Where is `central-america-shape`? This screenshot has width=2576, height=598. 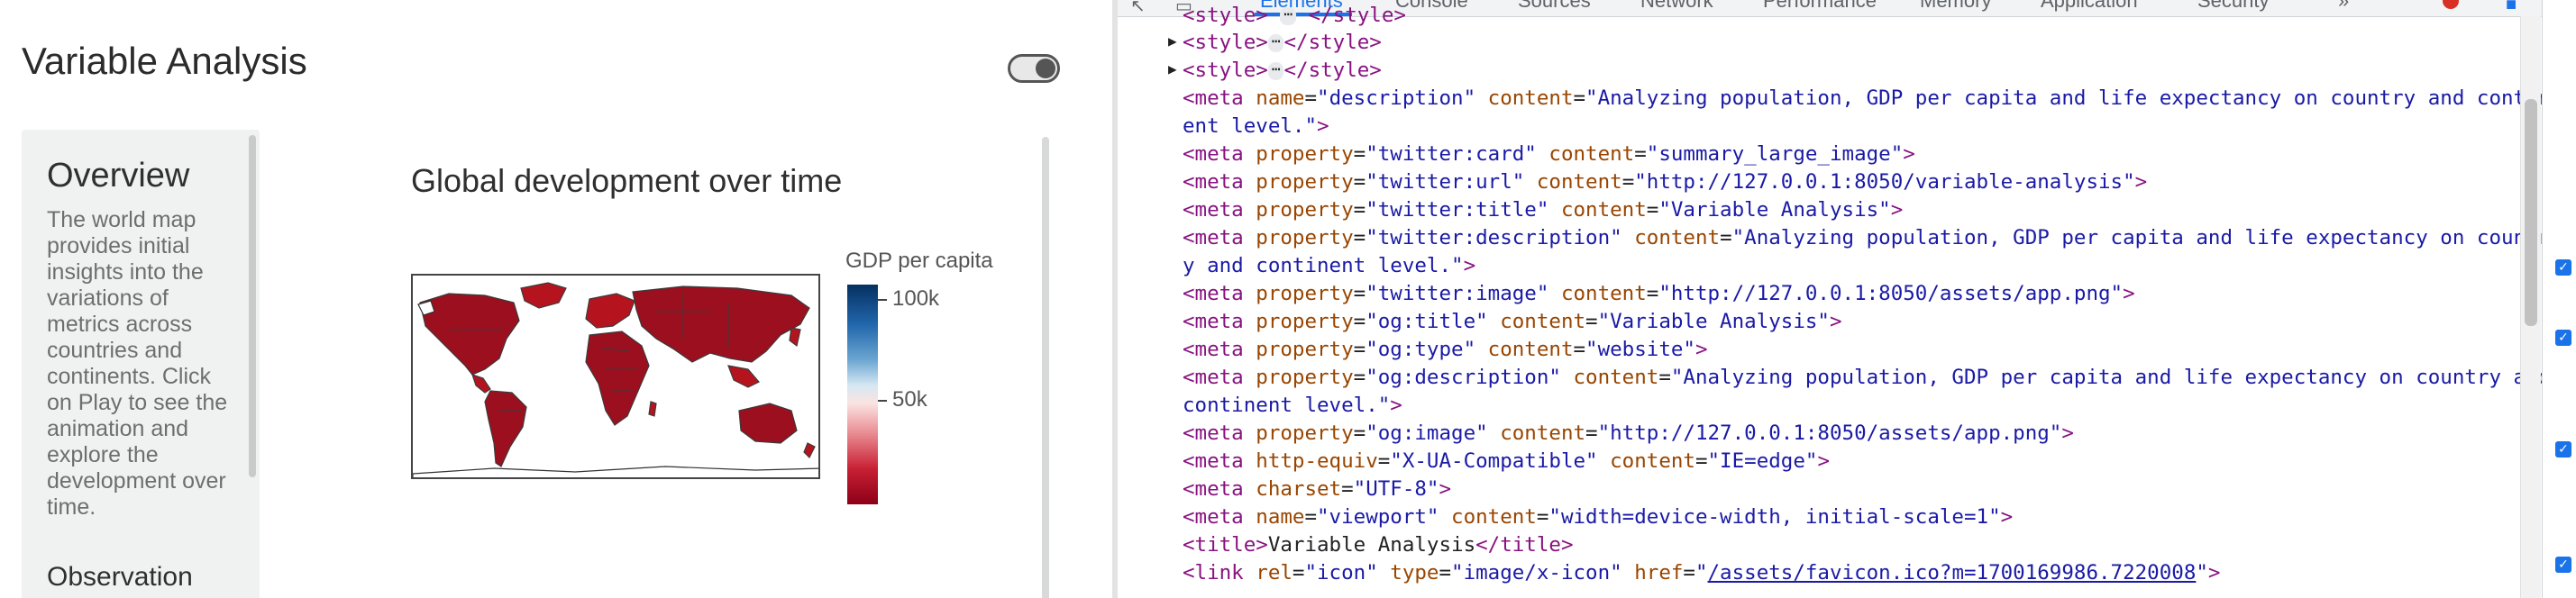
central-america-shape is located at coordinates (481, 384).